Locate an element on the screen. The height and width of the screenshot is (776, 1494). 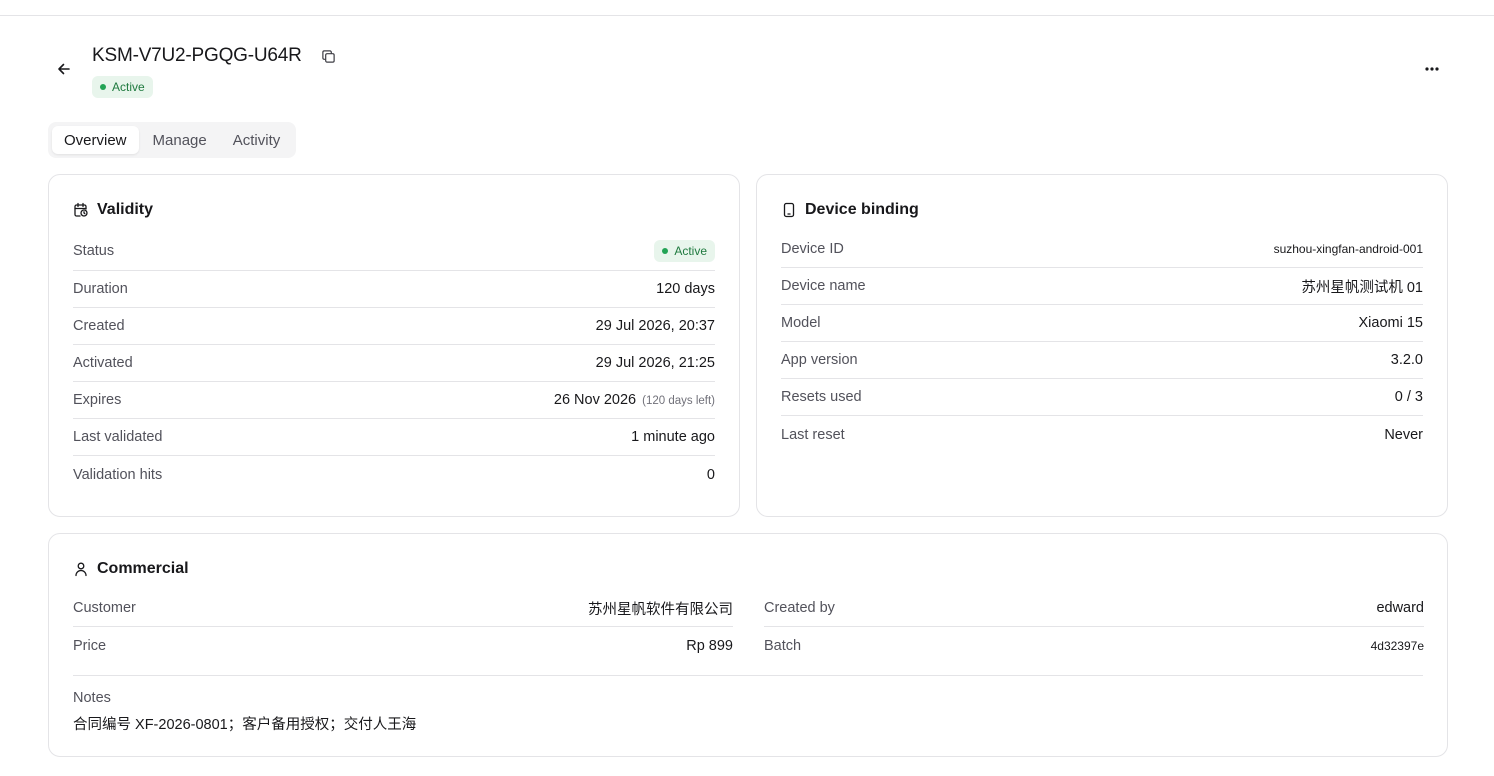
commercial-title: Commercial is located at coordinates (143, 568).